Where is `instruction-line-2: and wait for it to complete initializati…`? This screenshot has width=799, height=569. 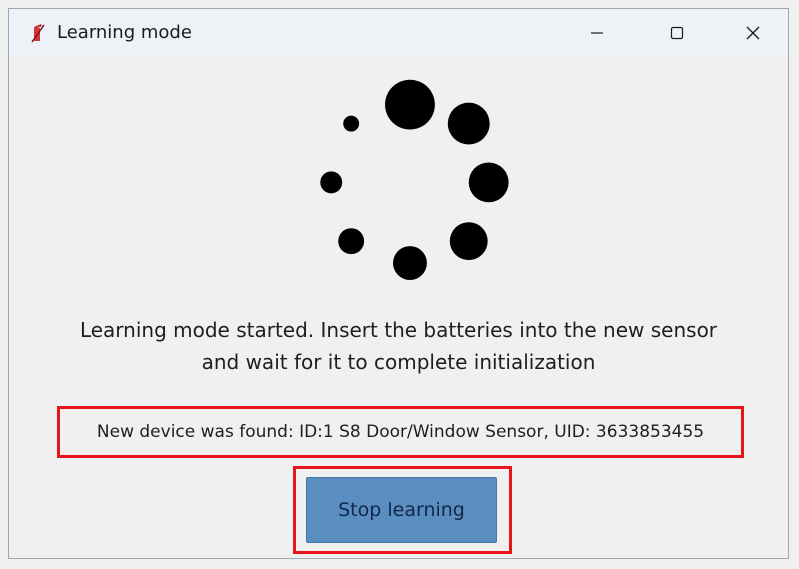
instruction-line-2: and wait for it to complete initializati… is located at coordinates (398, 362).